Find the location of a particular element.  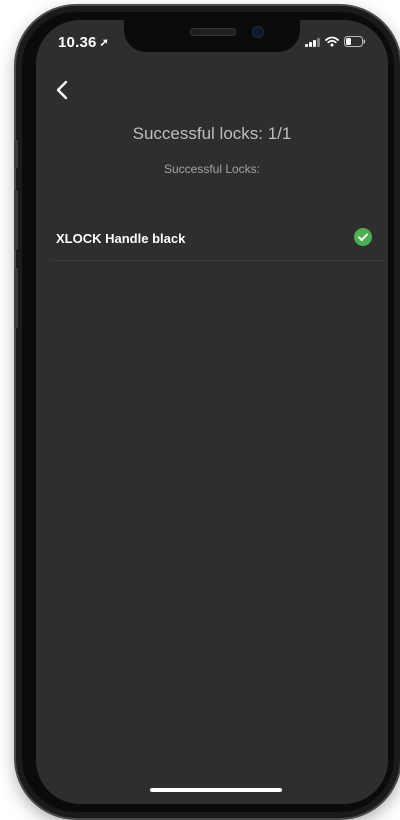

volume-down-button is located at coordinates (16, 220).